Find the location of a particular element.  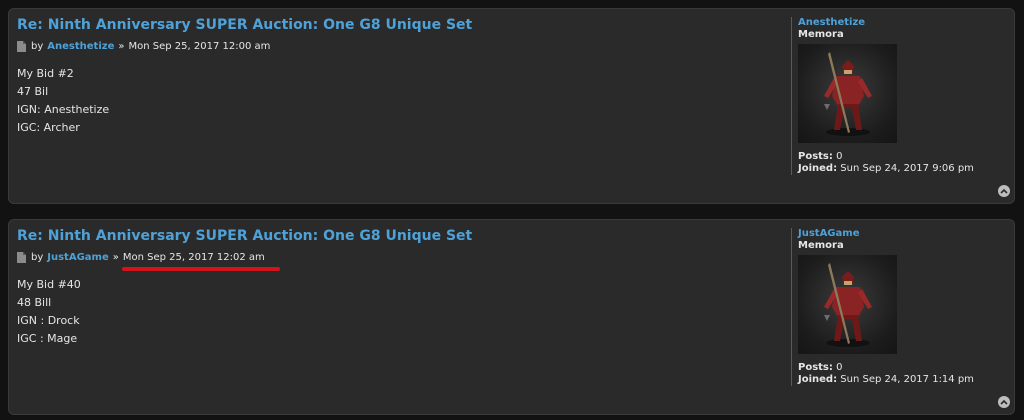

content-line: IGN: Anesthetize is located at coordinates (63, 109).